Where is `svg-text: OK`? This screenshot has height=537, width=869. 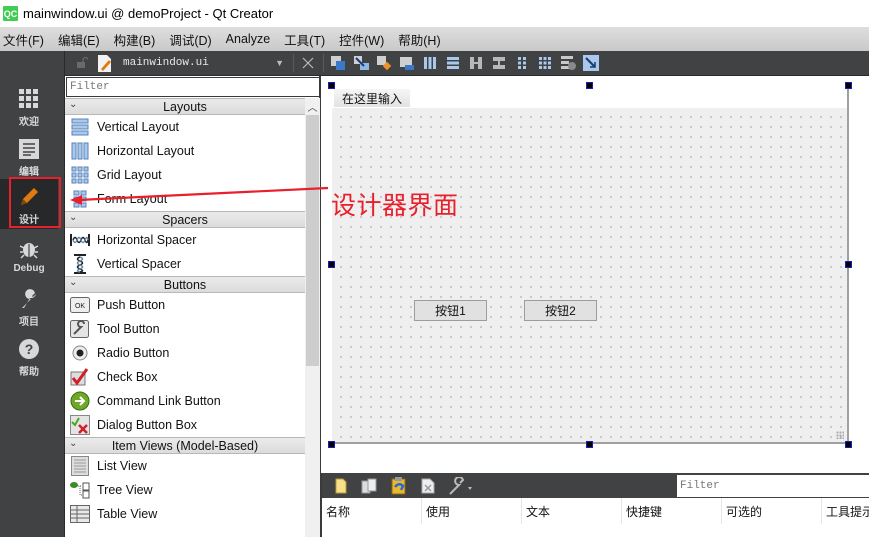 svg-text: OK is located at coordinates (80, 306).